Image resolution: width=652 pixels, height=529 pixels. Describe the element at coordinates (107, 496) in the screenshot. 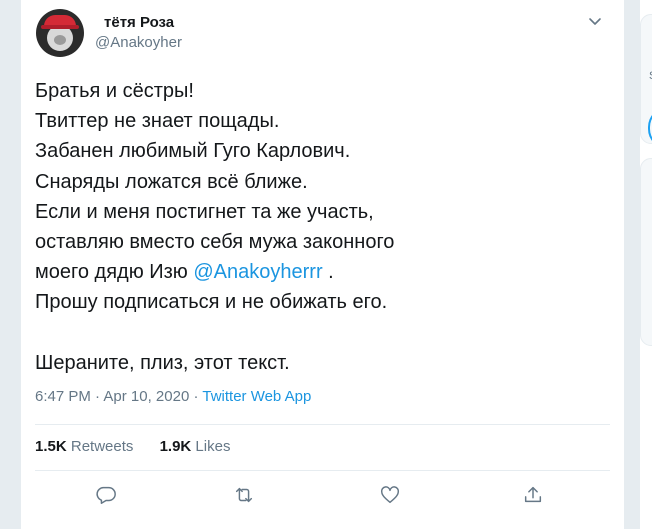

I see `reply-icon` at that location.